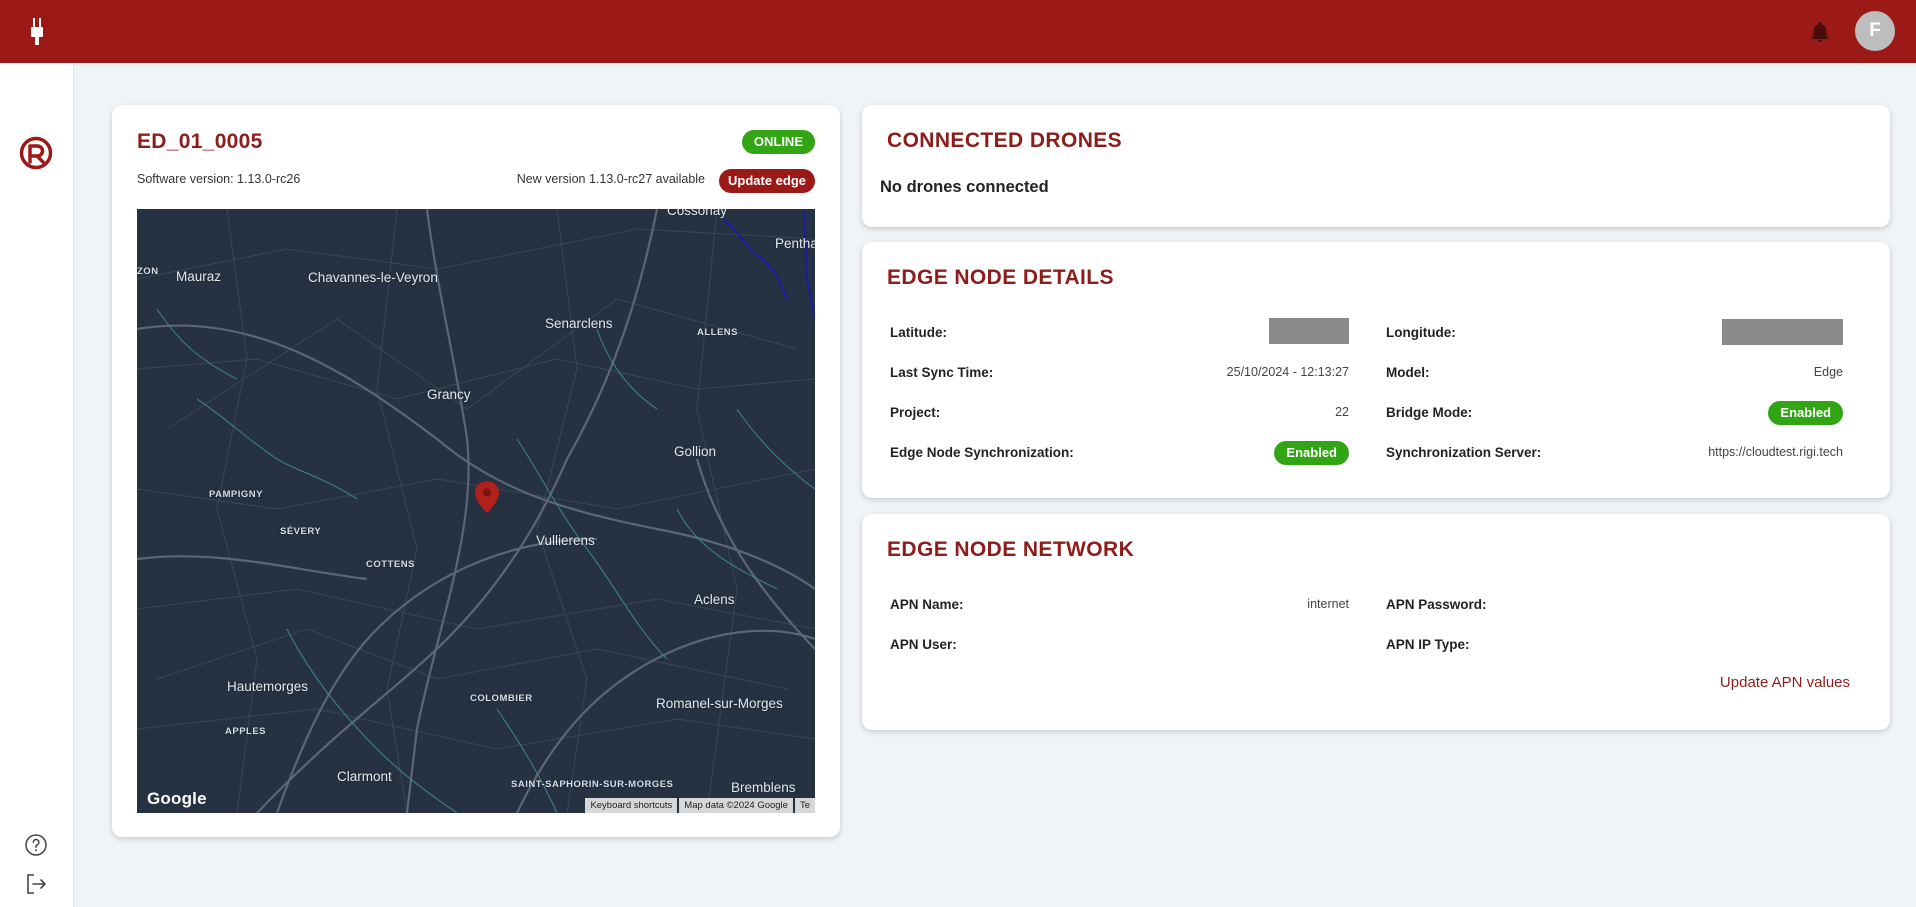 Image resolution: width=1916 pixels, height=907 pixels. I want to click on map-label: Romanel-sur-Morges, so click(719, 703).